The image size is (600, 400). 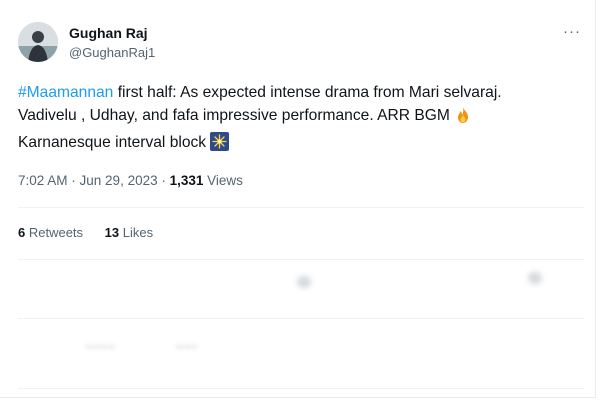 I want to click on avatar-image, so click(x=38, y=42).